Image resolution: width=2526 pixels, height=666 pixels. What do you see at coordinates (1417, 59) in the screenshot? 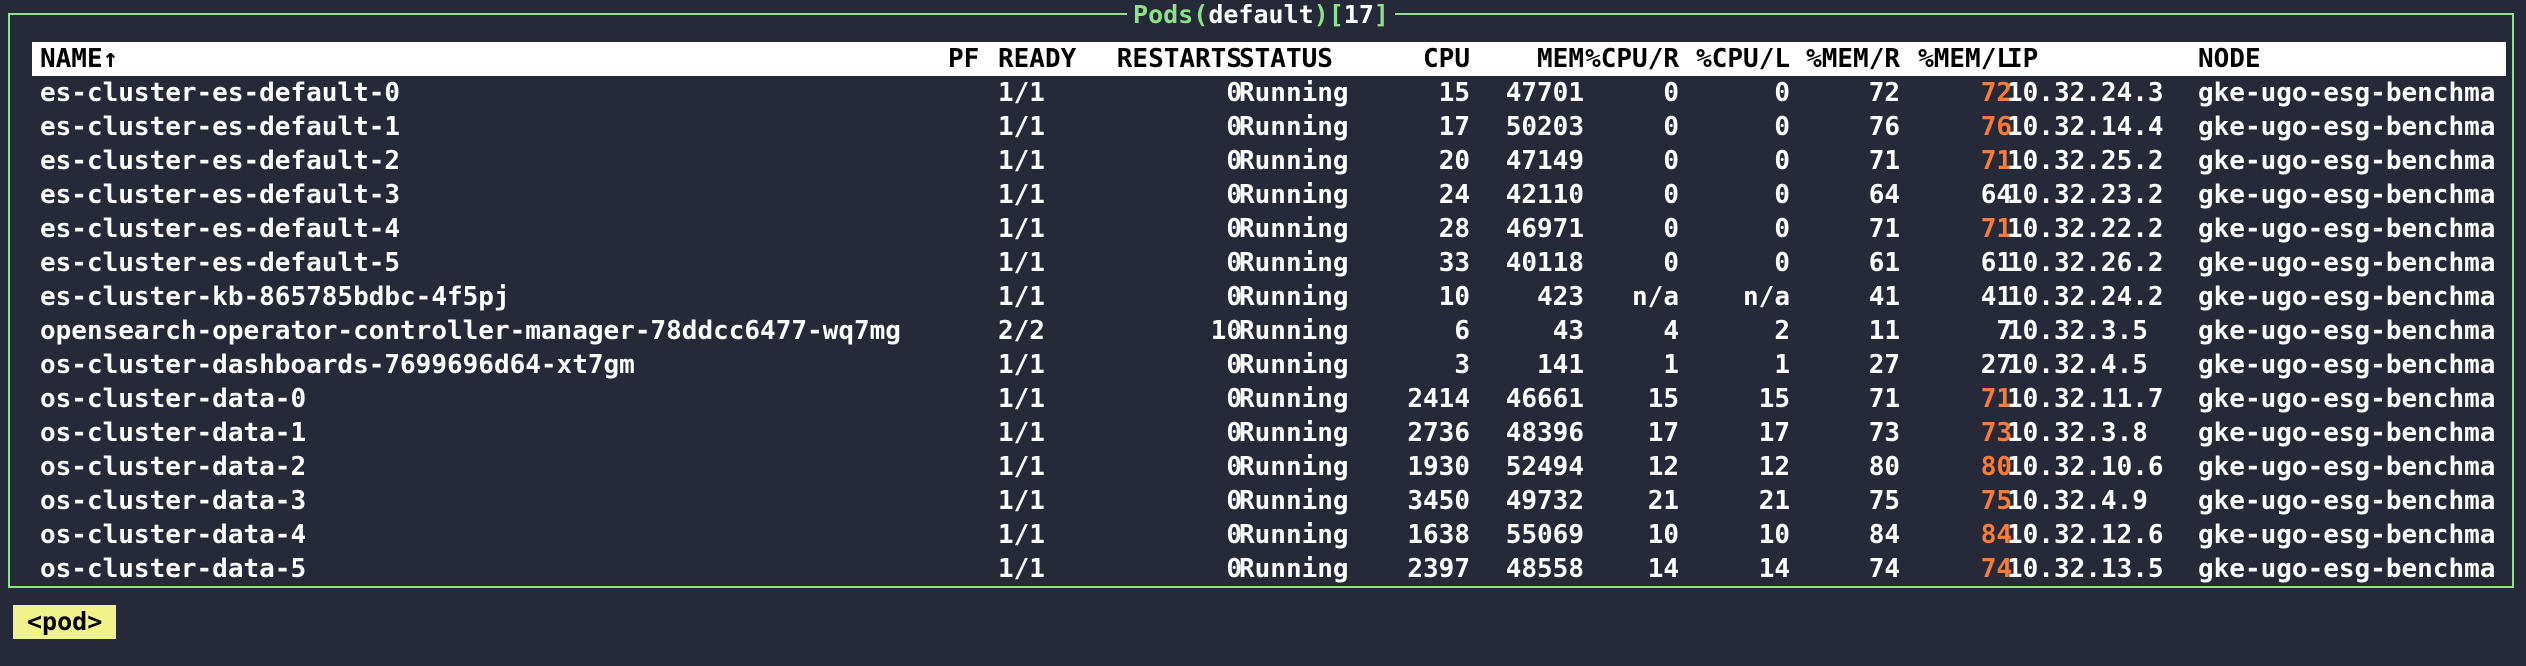
I see `column-header-cpu: CPU` at bounding box center [1417, 59].